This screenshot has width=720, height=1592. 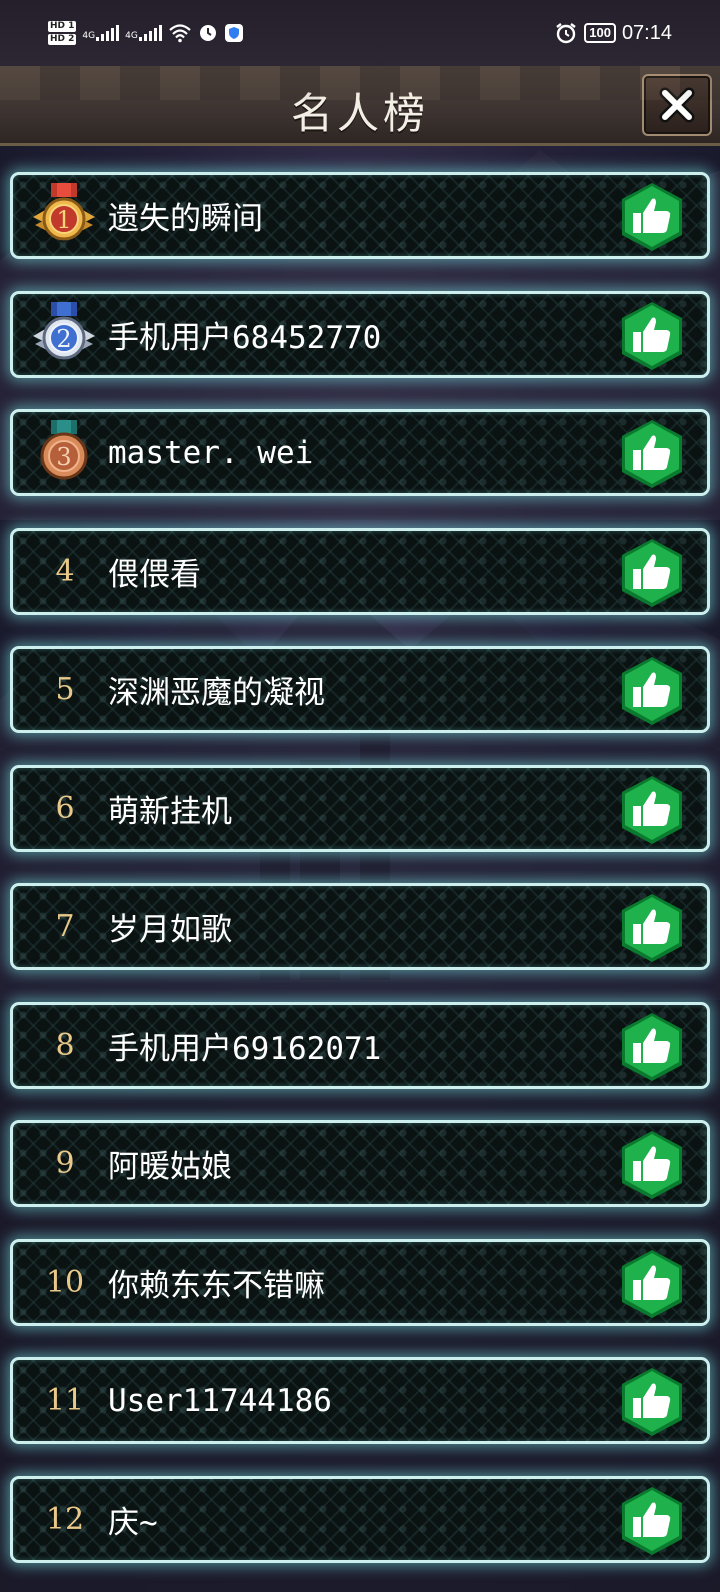 I want to click on ranking-row-11: 11 User11744186, so click(x=360, y=1400).